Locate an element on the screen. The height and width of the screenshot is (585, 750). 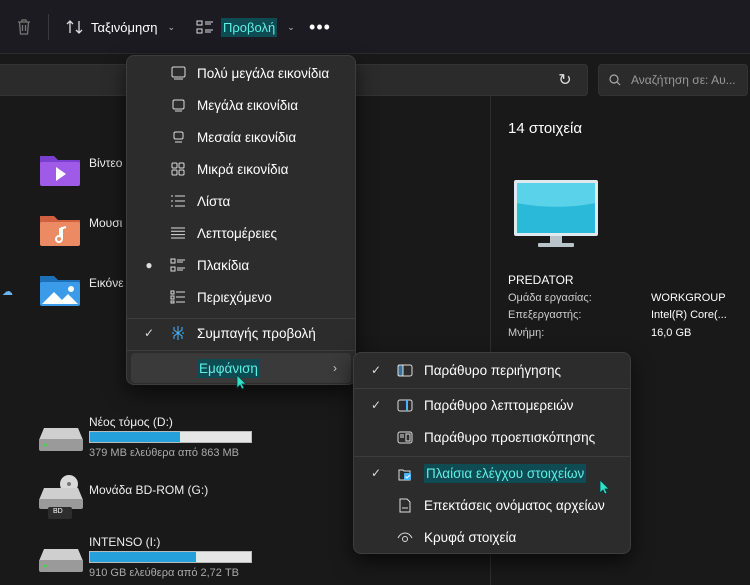
delete-button is located at coordinates (24, 27).